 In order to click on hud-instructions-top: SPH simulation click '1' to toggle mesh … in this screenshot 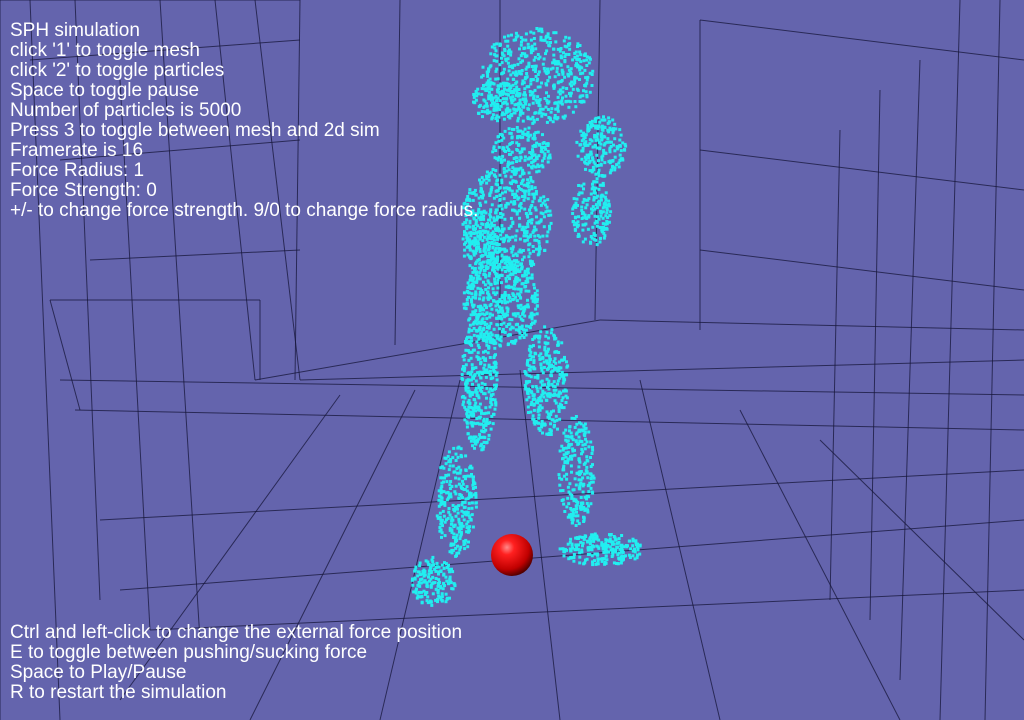, I will do `click(244, 121)`.